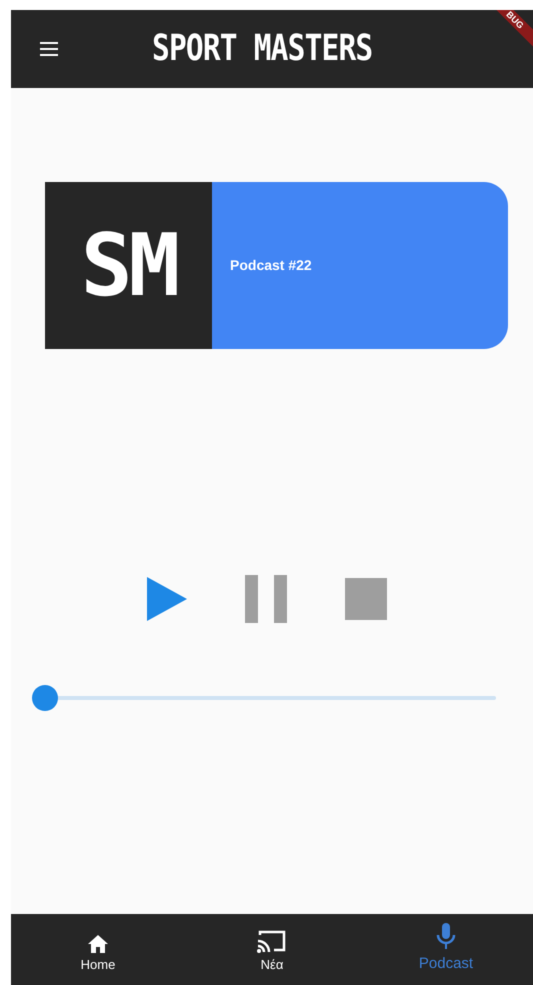 The image size is (533, 985). What do you see at coordinates (49, 49) in the screenshot?
I see `menu-icon` at bounding box center [49, 49].